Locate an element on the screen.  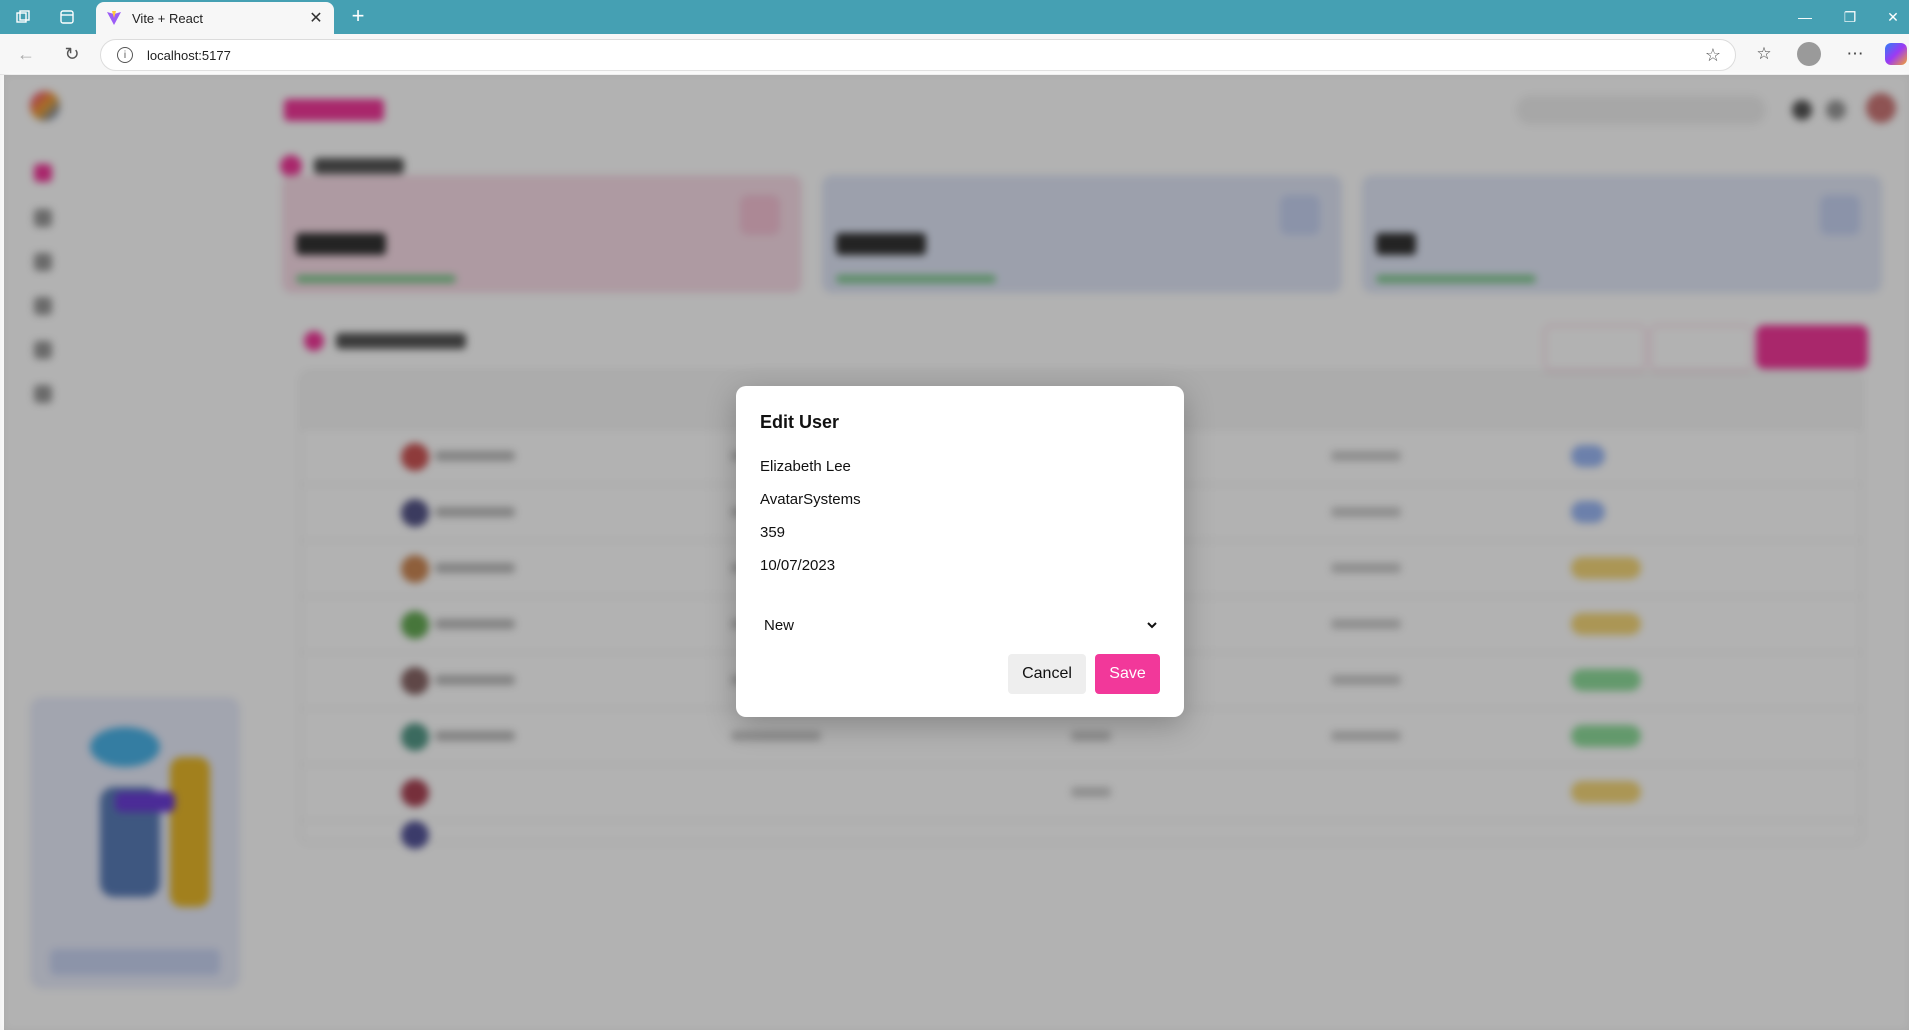
close-tab-icon: ✕ is located at coordinates (316, 18).